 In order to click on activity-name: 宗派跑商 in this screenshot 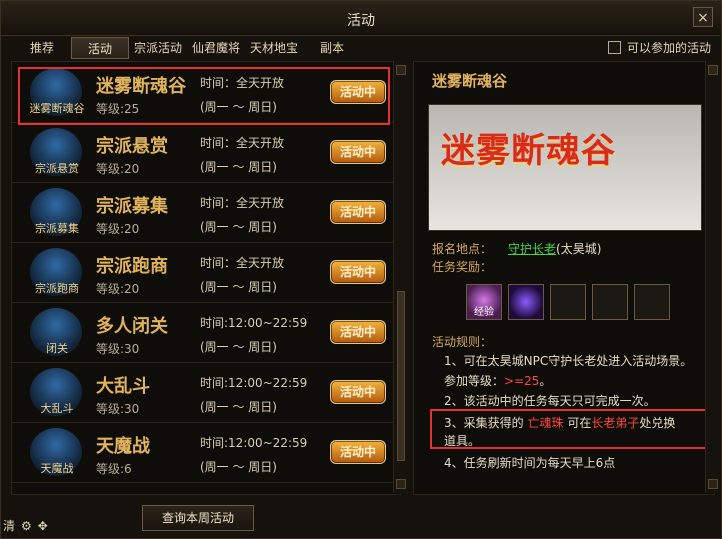, I will do `click(132, 266)`.